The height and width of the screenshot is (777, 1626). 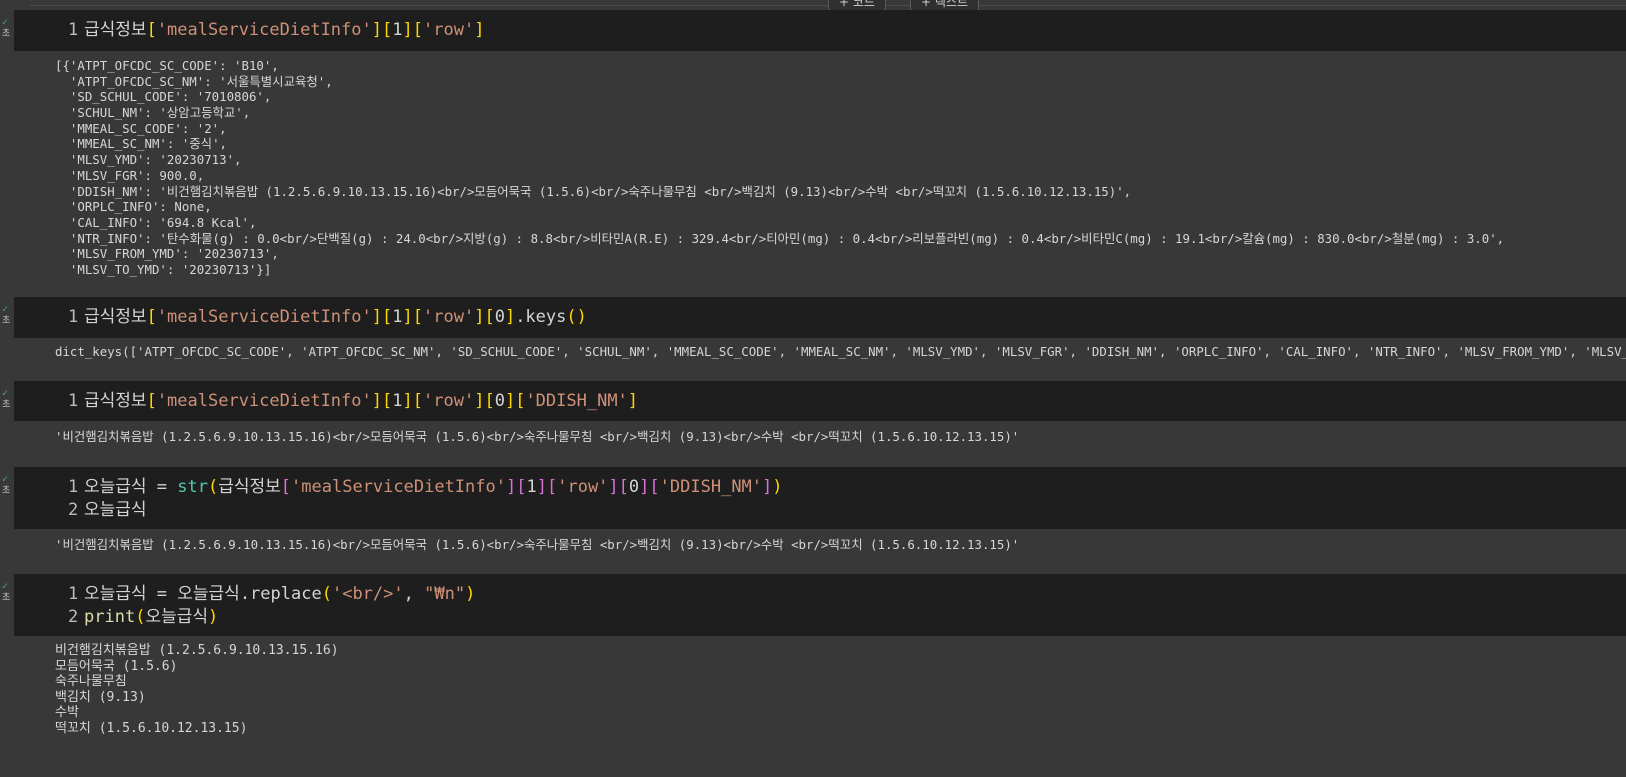 I want to click on code-line: 2 오늘급식, so click(x=820, y=510).